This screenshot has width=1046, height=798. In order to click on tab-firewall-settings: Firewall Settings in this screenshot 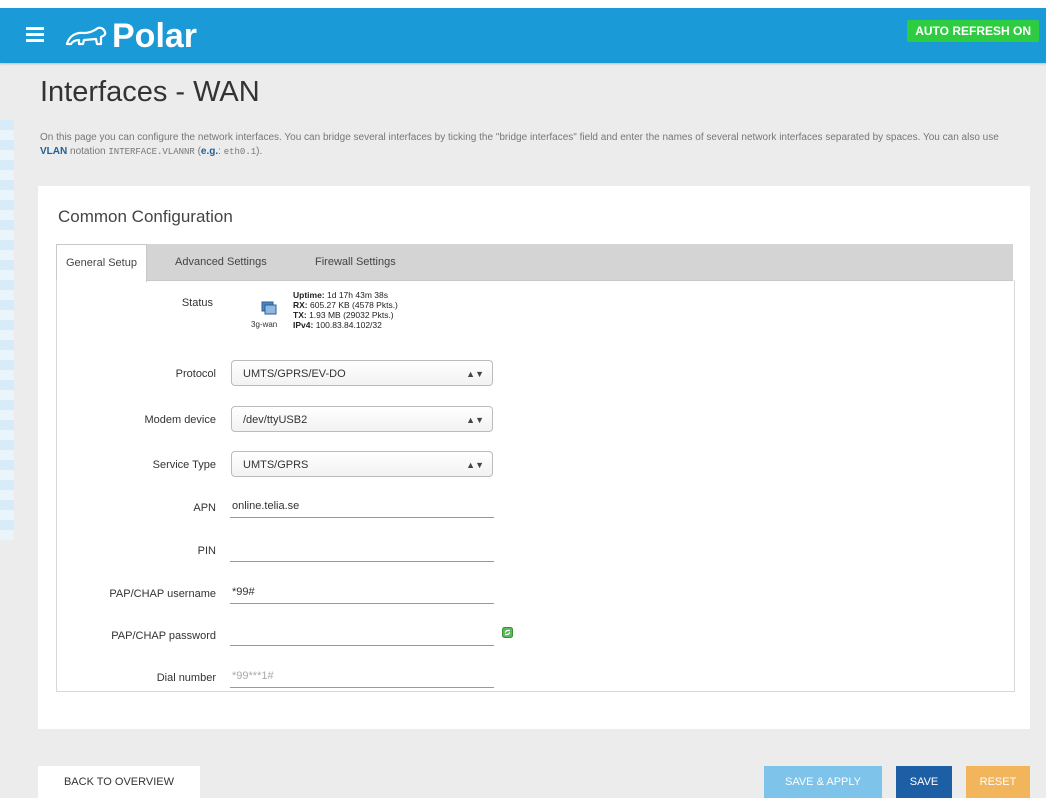, I will do `click(355, 262)`.